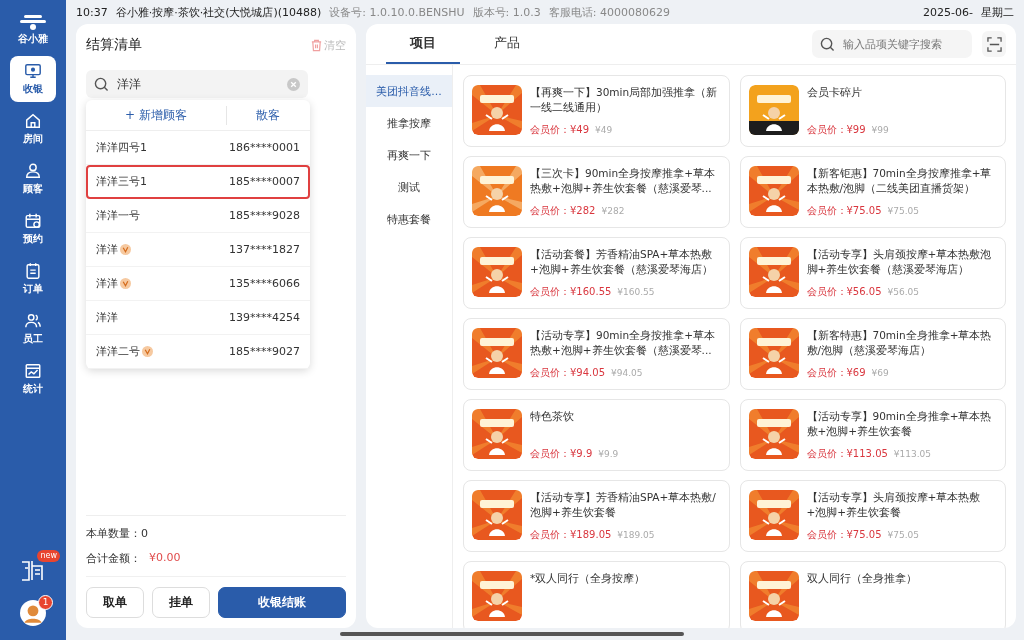  What do you see at coordinates (198, 148) in the screenshot?
I see `customer-row: 洋洋四号1 186****0001` at bounding box center [198, 148].